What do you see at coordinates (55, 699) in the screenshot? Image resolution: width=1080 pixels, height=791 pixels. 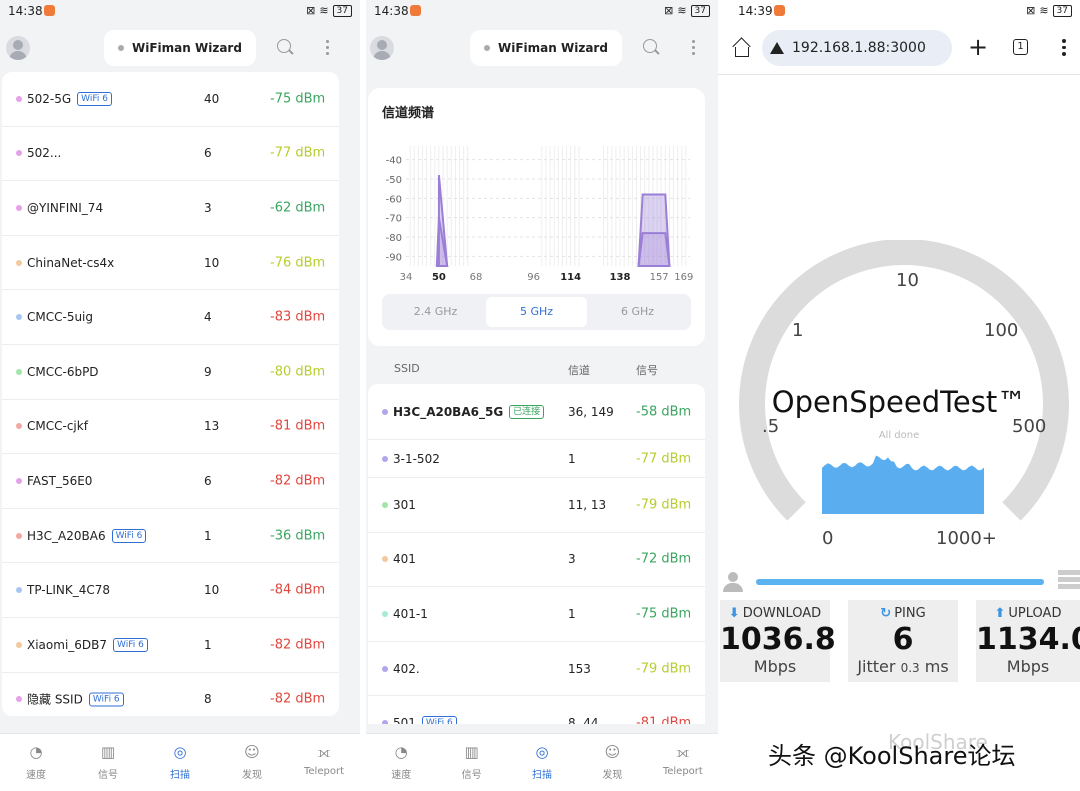 I see `network-ssid: 隐藏 SSID` at bounding box center [55, 699].